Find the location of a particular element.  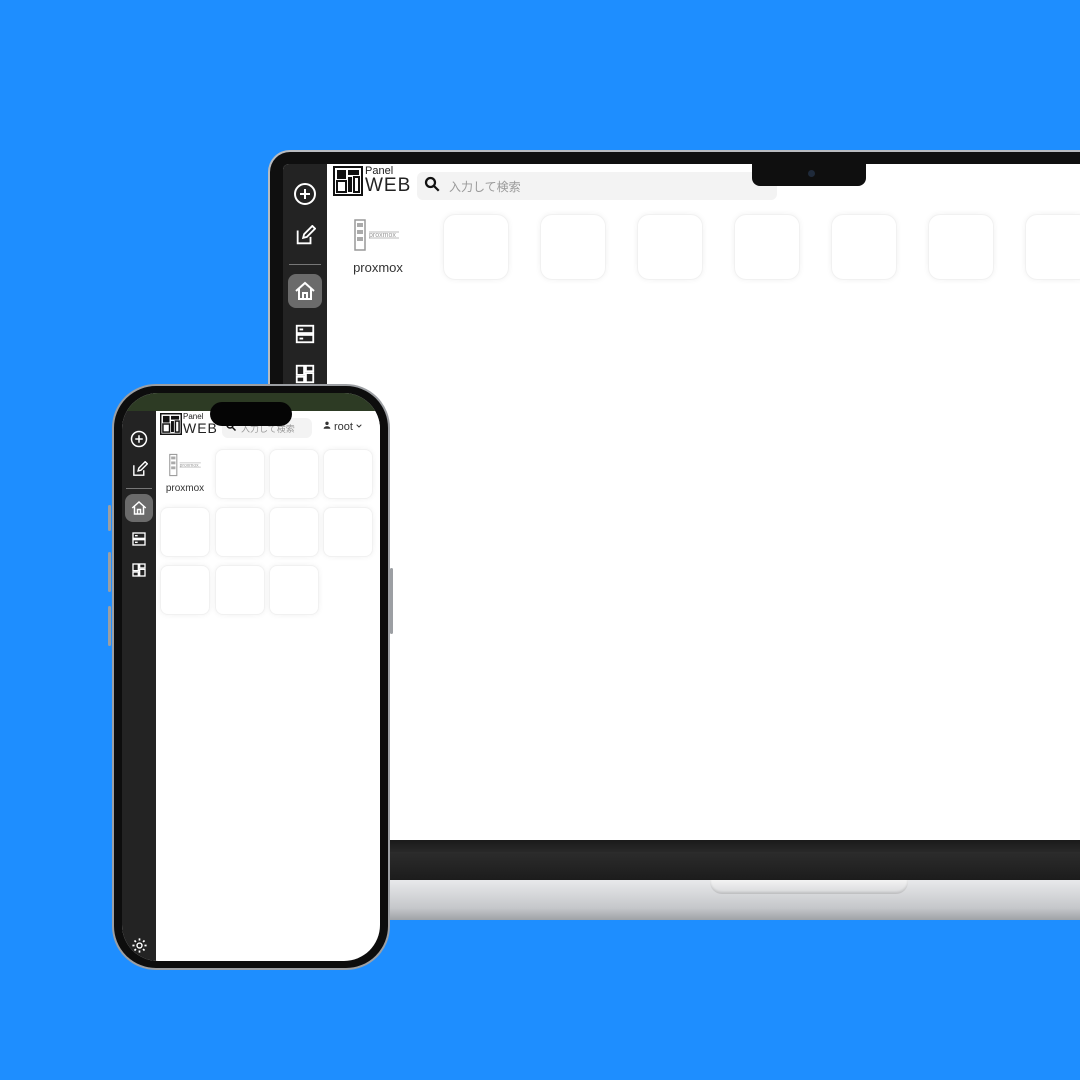

sidebar is located at coordinates (139, 686).